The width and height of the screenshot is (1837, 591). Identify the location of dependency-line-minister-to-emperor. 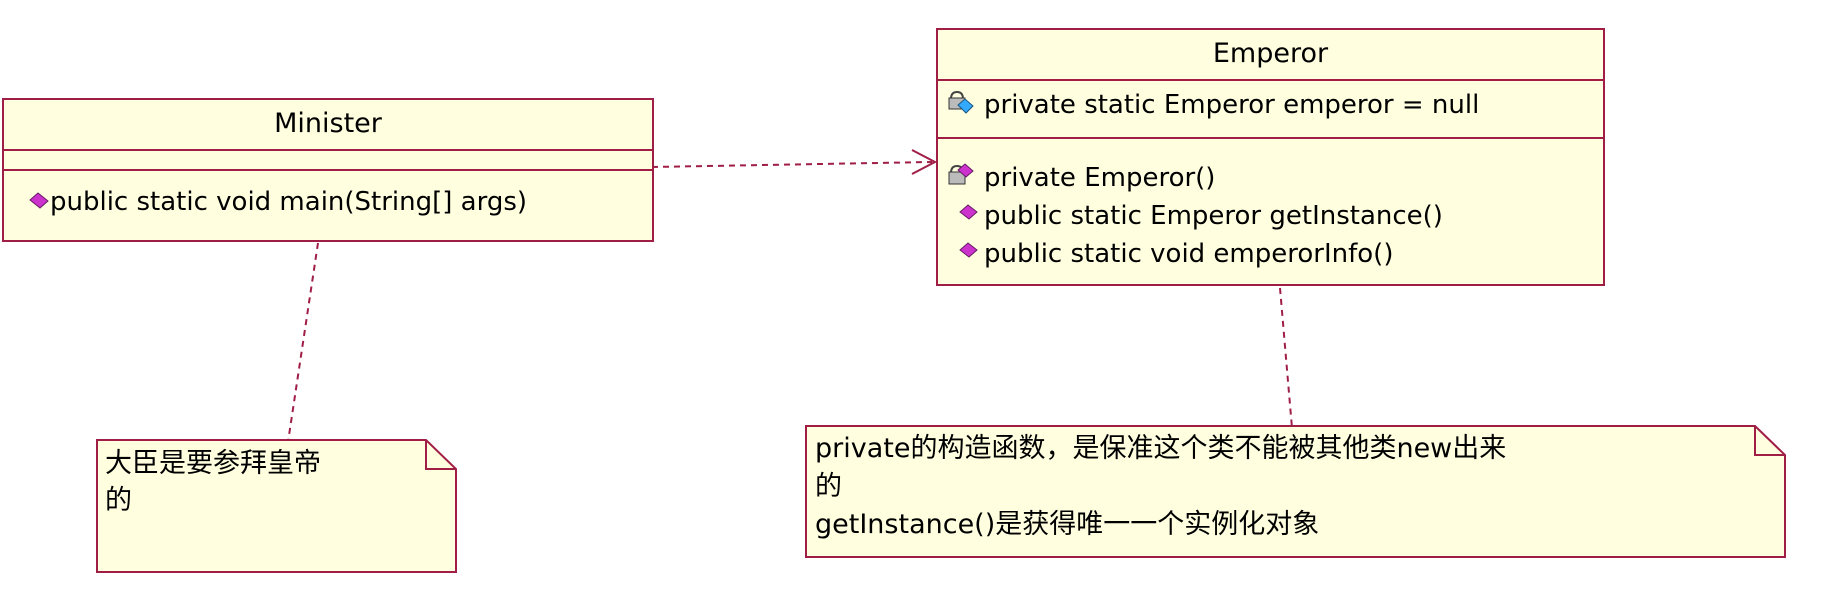
(792, 164).